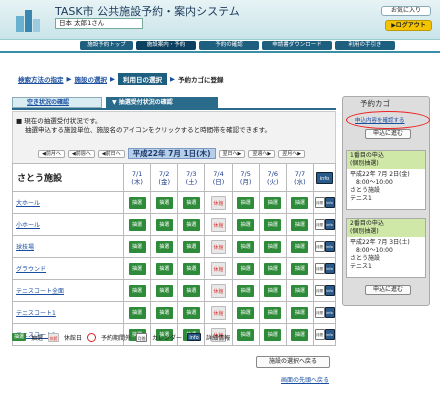 This screenshot has height=401, width=440. What do you see at coordinates (305, 379) in the screenshot?
I see `back-to-top-link: 画面の先頭へ戻る` at bounding box center [305, 379].